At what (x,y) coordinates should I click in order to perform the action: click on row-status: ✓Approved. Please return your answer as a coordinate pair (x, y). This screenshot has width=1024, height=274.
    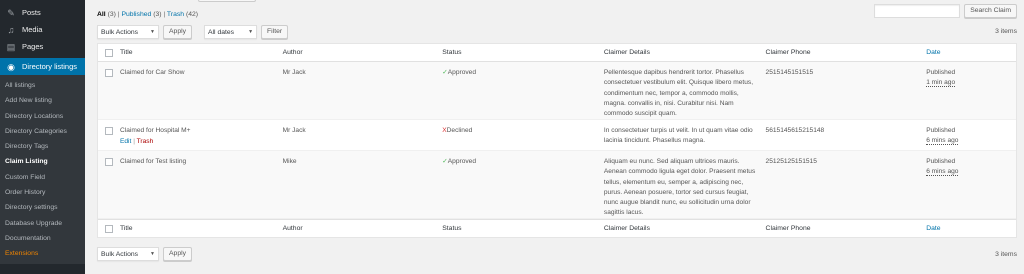
    Looking at the image, I should click on (523, 70).